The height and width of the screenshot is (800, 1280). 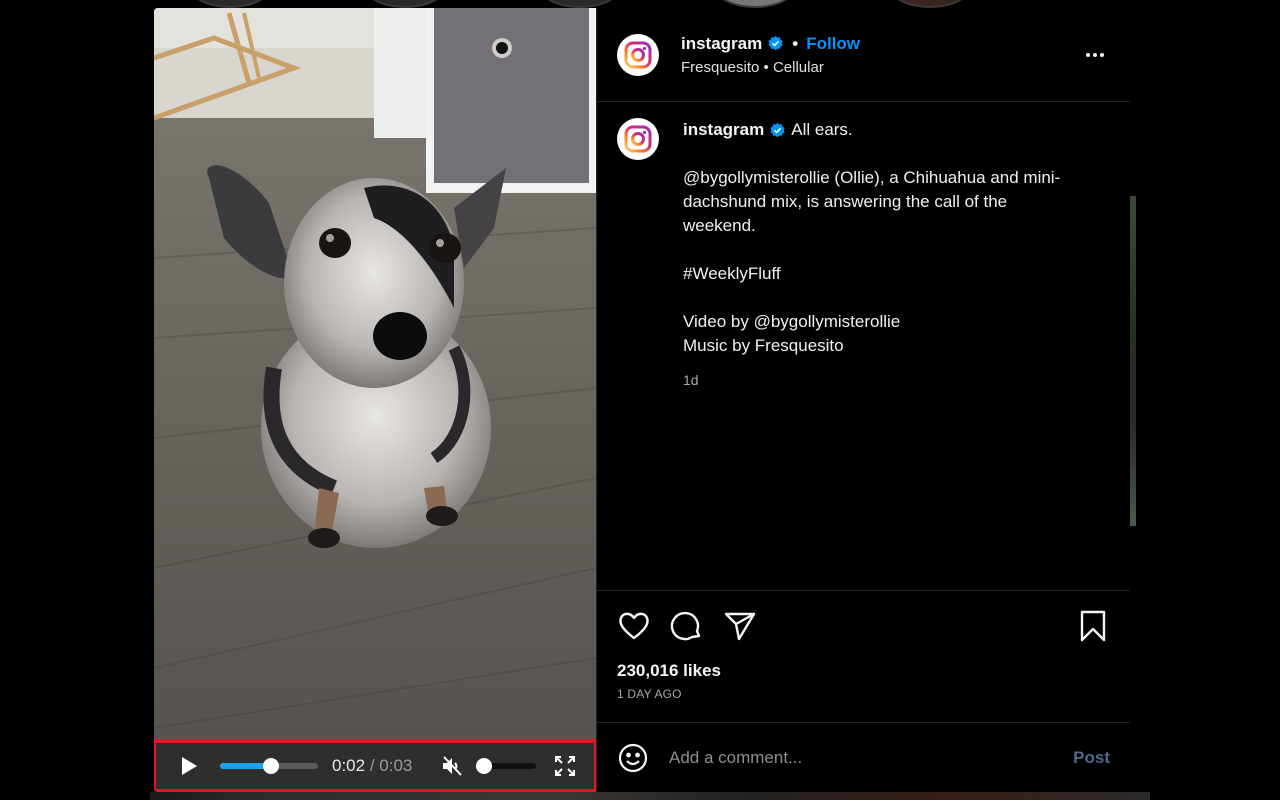 What do you see at coordinates (1091, 758) in the screenshot?
I see `post-comment-button: Post` at bounding box center [1091, 758].